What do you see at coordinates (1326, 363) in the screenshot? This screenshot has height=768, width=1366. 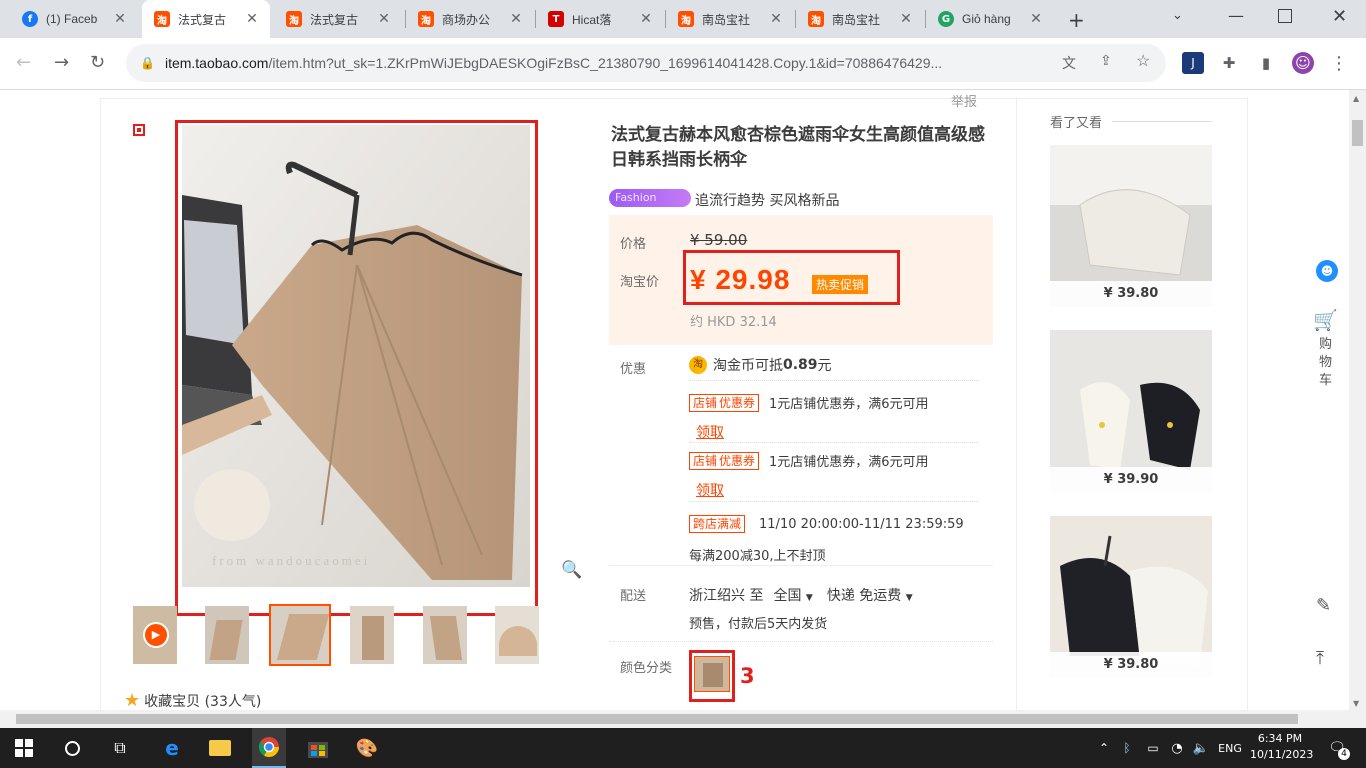 I see `cart-label: 购物车` at bounding box center [1326, 363].